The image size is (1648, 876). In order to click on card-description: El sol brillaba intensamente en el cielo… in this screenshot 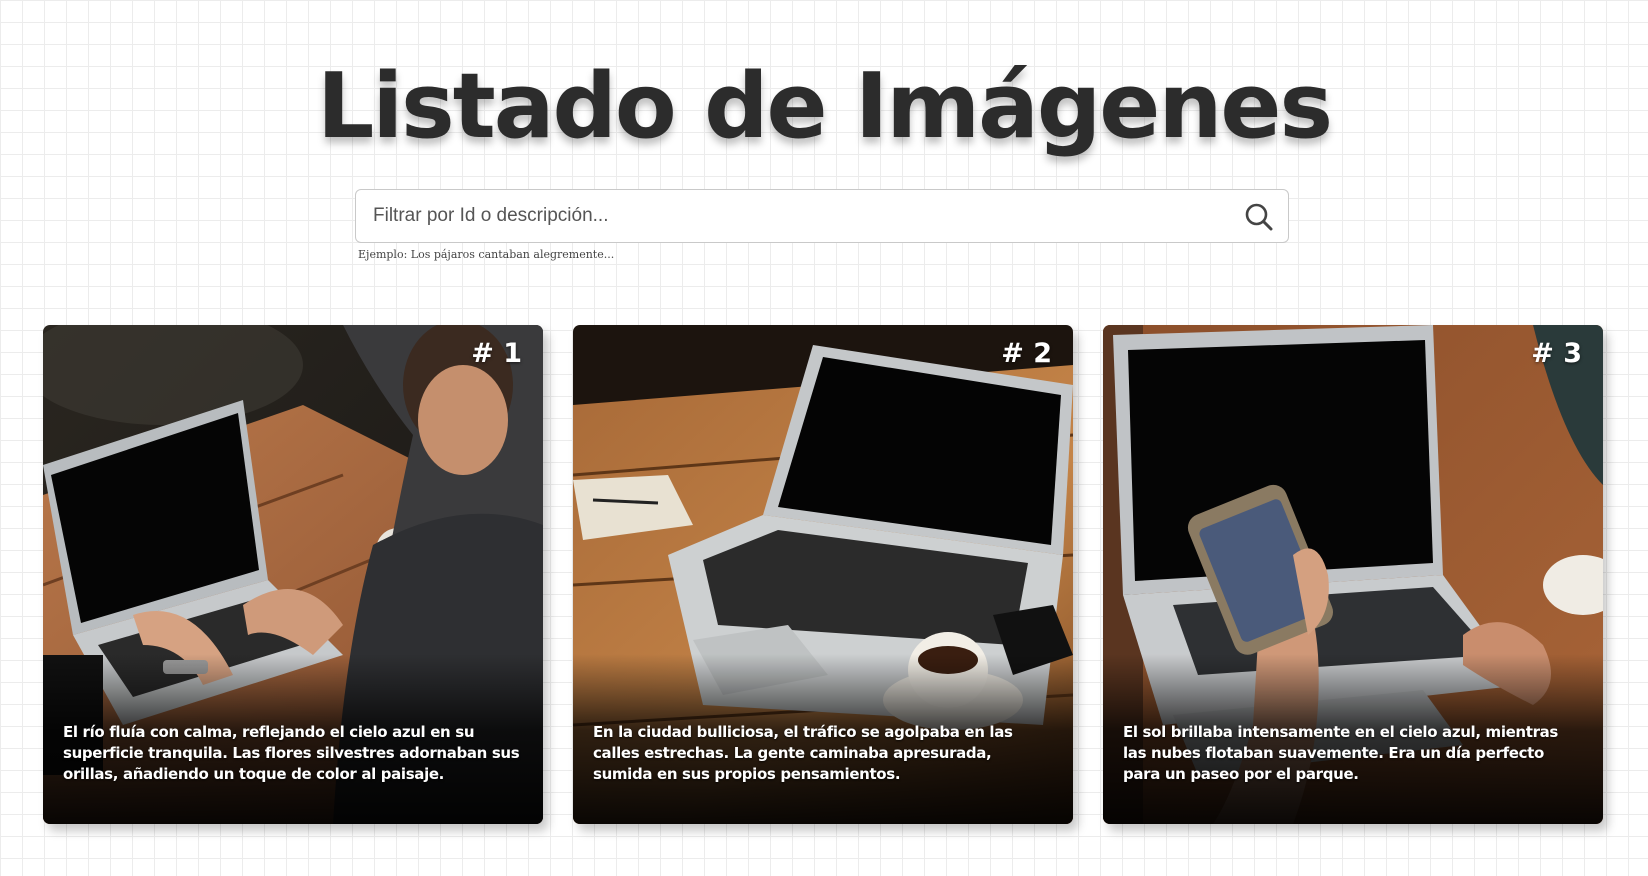, I will do `click(1340, 753)`.